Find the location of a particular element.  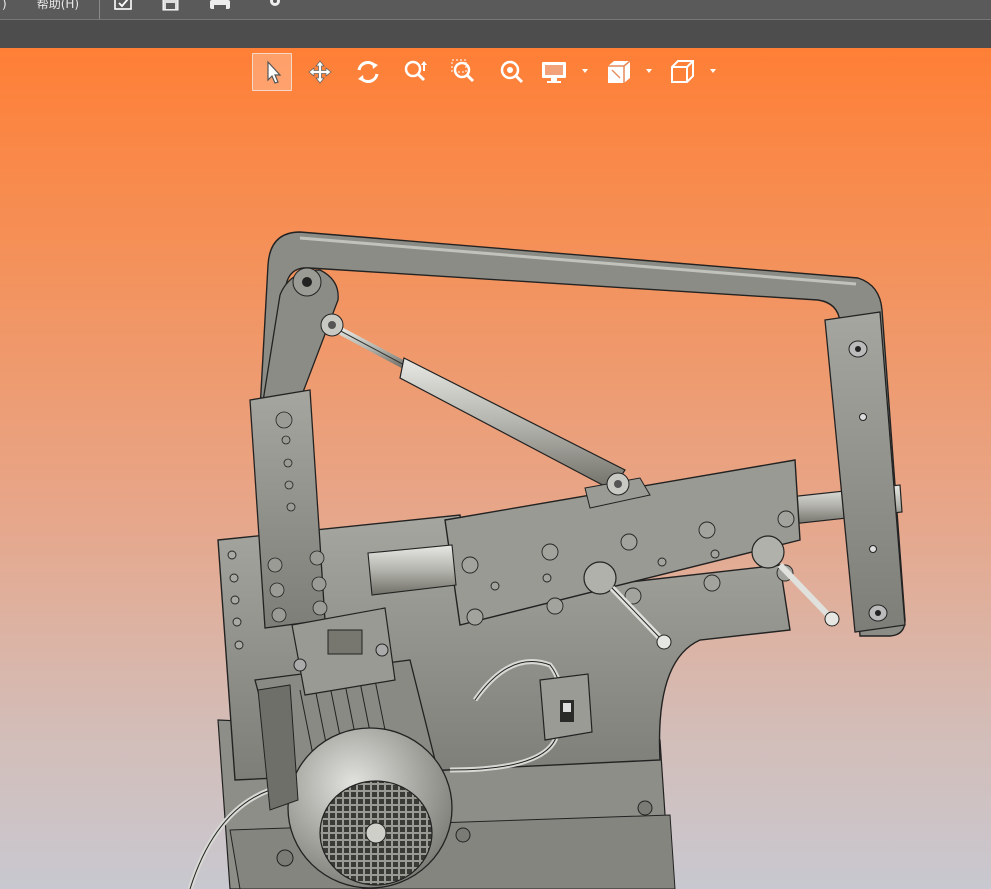

menu-item-help: 帮助(H) is located at coordinates (58, 6).